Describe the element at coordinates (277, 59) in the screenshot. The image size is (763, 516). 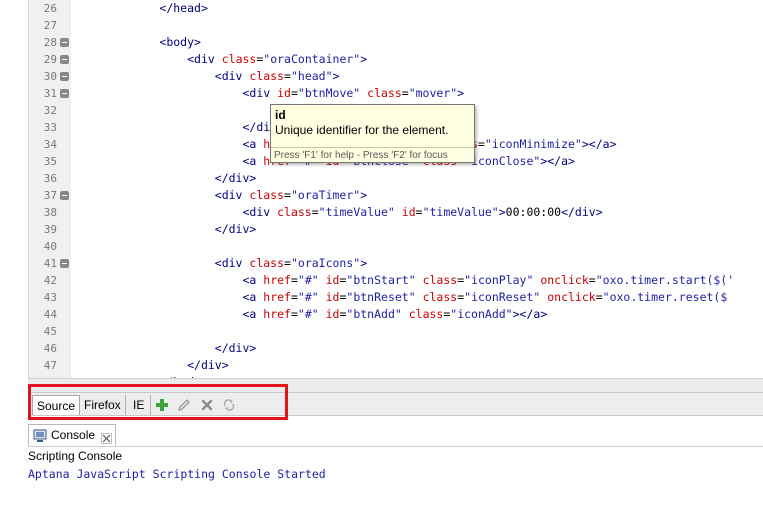
I see `code-text: <div class="oraContainer">` at that location.